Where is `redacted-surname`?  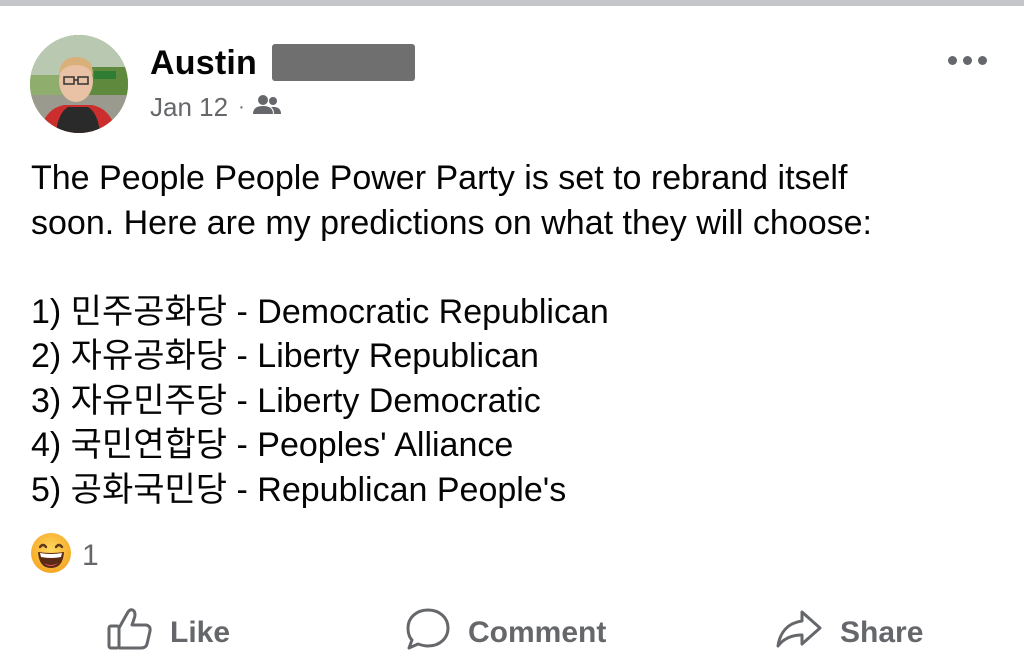
redacted-surname is located at coordinates (343, 62).